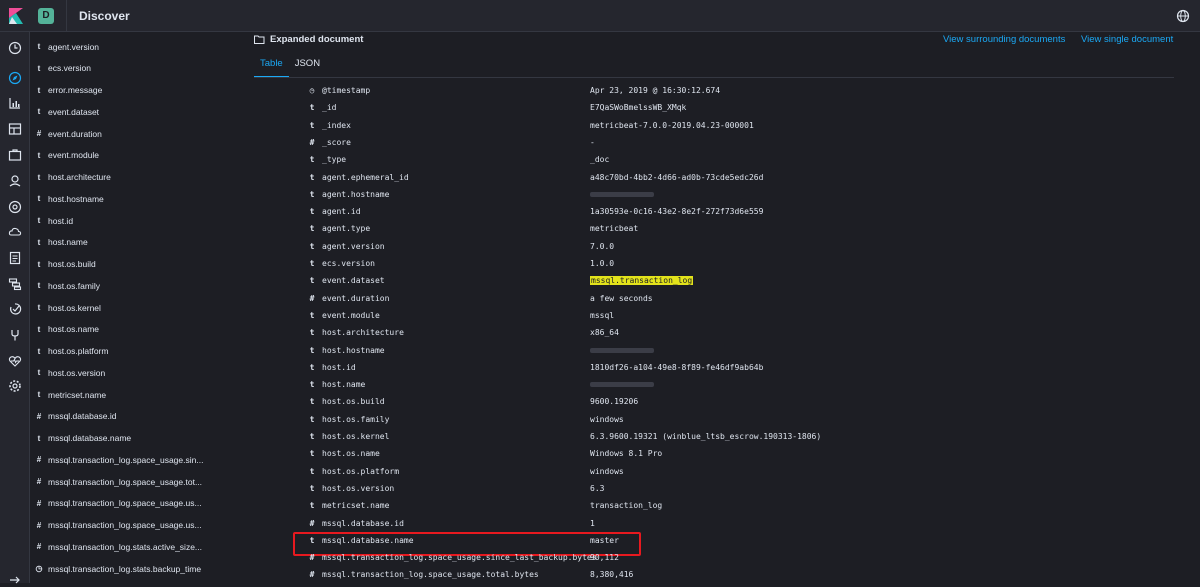  What do you see at coordinates (15, 386) in the screenshot?
I see `management-icon` at bounding box center [15, 386].